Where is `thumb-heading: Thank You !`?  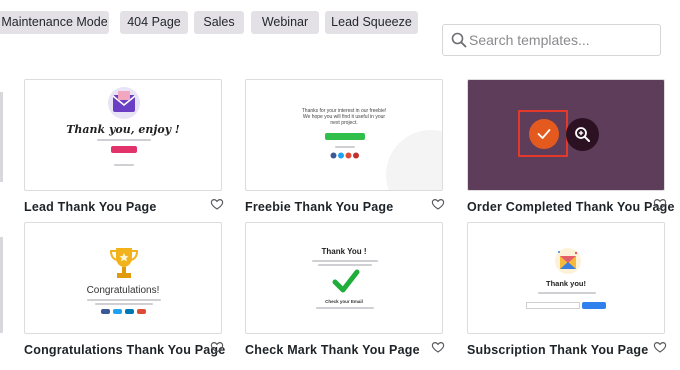
thumb-heading: Thank You ! is located at coordinates (344, 251).